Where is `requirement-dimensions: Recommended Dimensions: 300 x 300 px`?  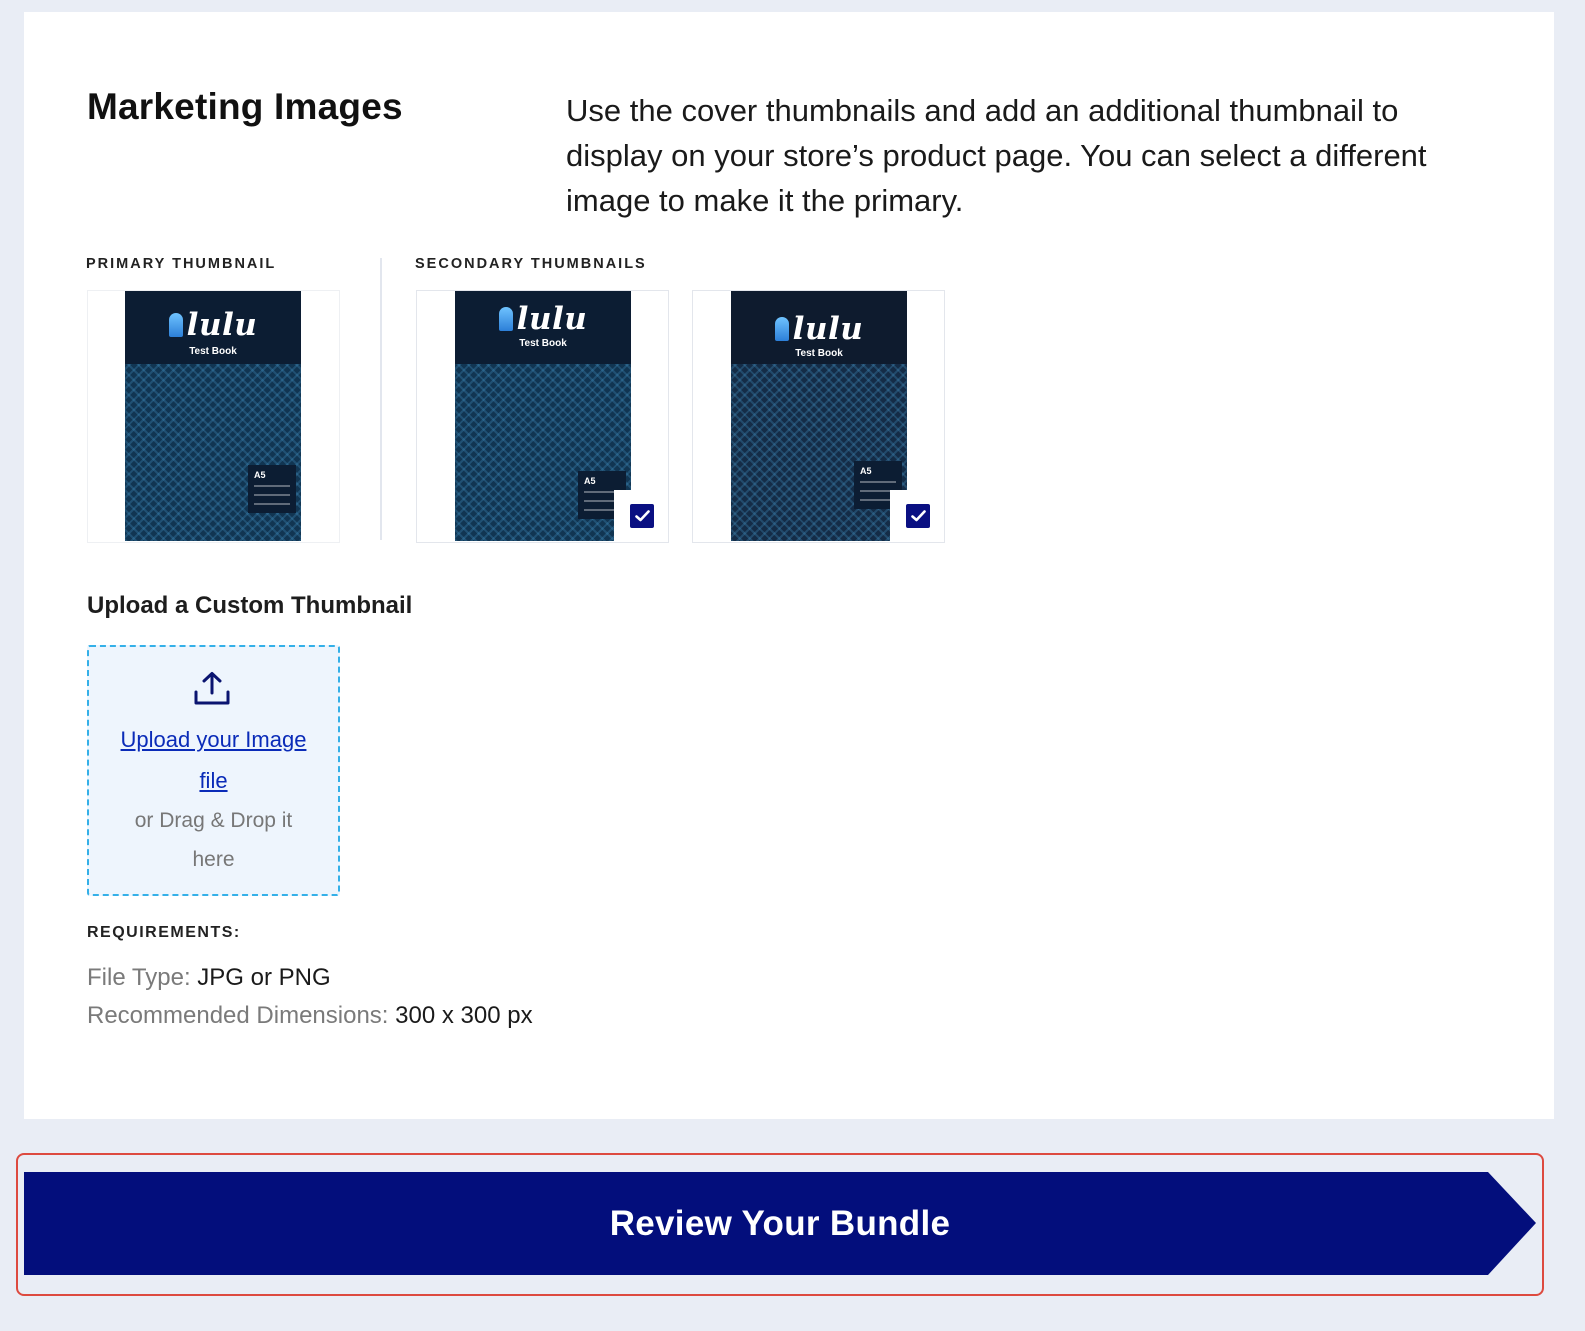
requirement-dimensions: Recommended Dimensions: 300 x 300 px is located at coordinates (310, 1016).